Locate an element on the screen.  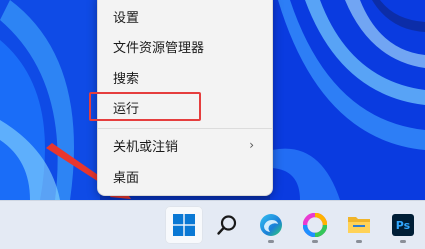
chevron-right-icon: › is located at coordinates (251, 145).